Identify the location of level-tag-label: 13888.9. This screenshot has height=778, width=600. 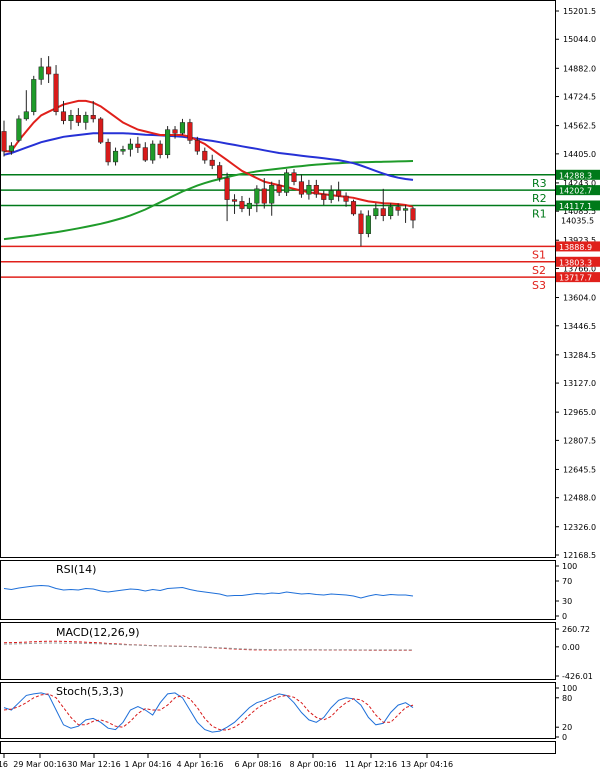
(575, 247).